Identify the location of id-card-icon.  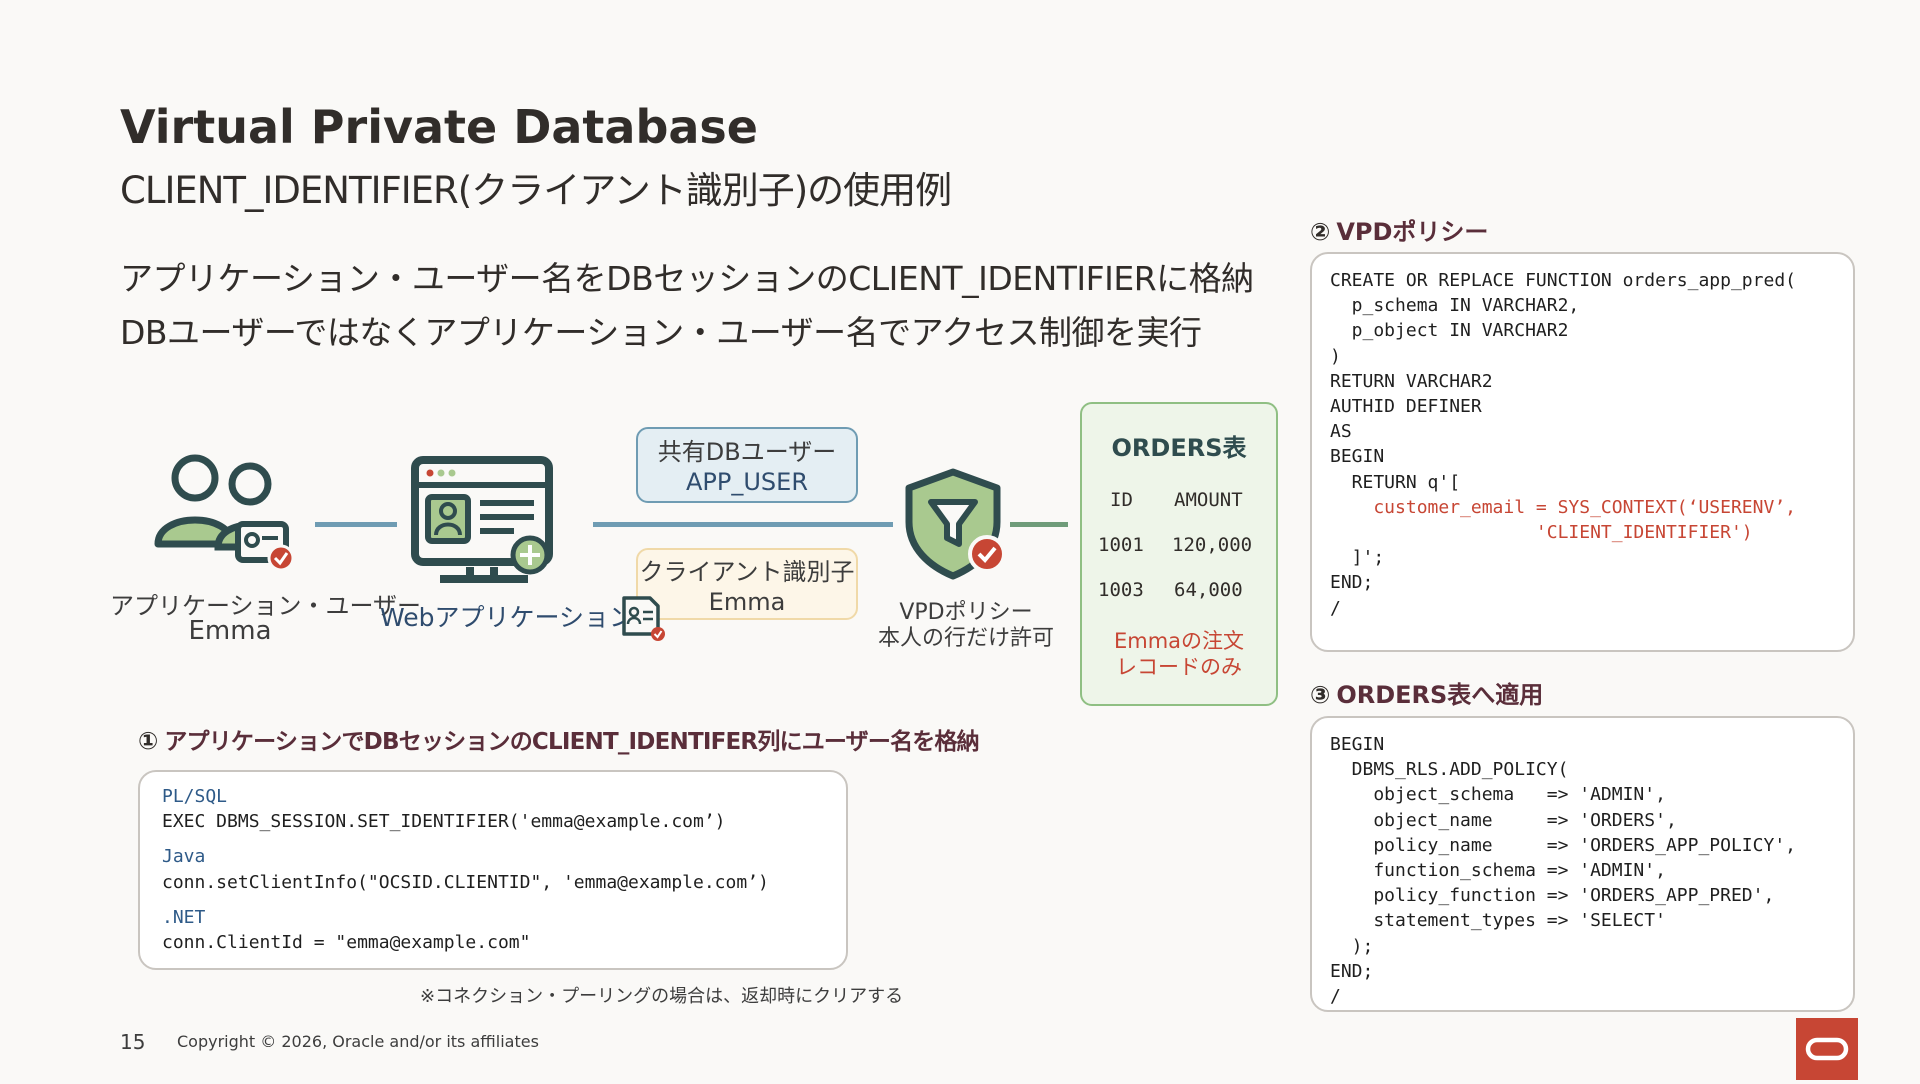
(644, 618).